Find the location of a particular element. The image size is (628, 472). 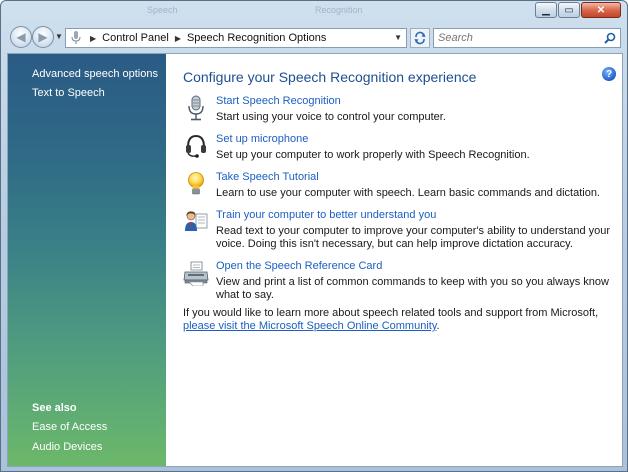

search-box is located at coordinates (527, 38).